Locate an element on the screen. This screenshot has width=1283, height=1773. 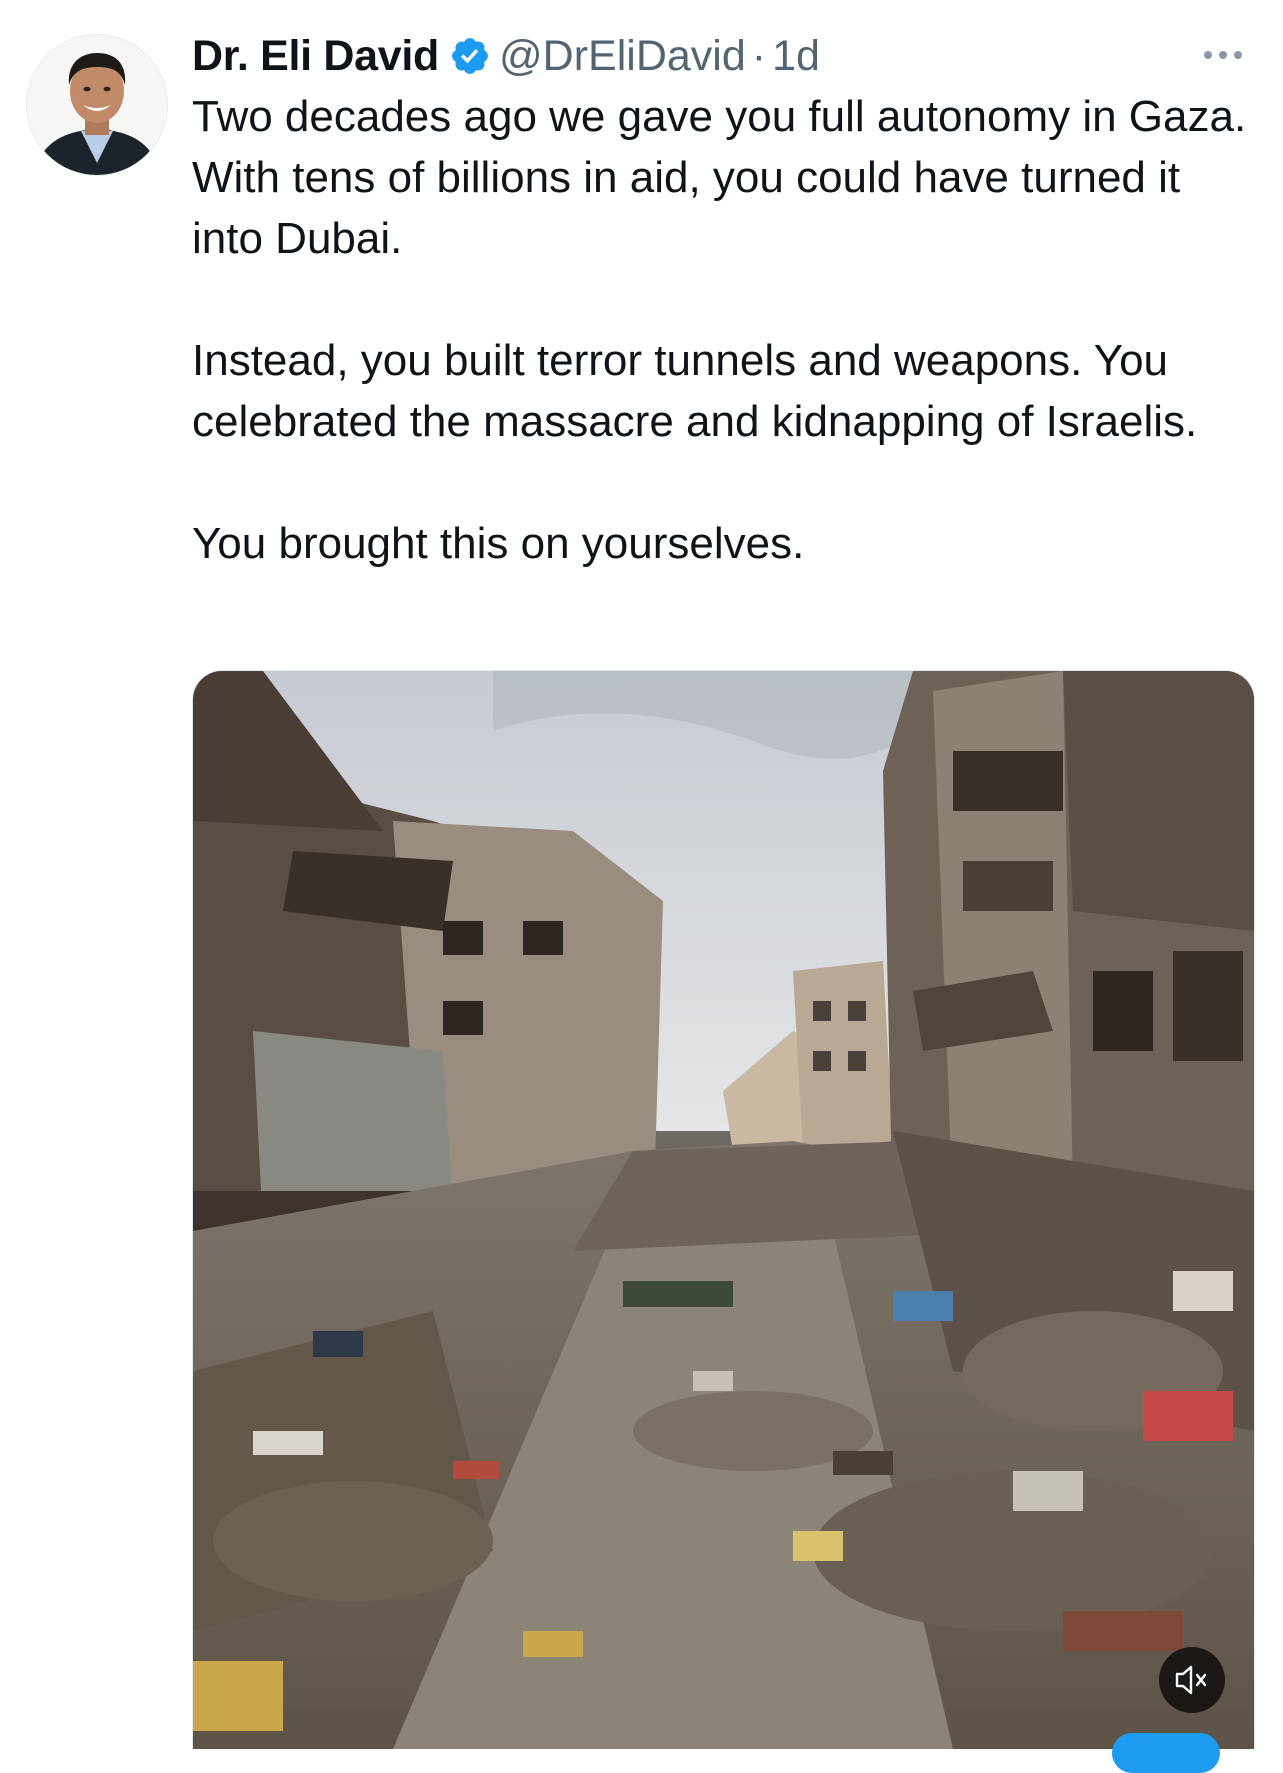
tweet-header: Dr. Eli David @DrEliDavid · 1d is located at coordinates (506, 56).